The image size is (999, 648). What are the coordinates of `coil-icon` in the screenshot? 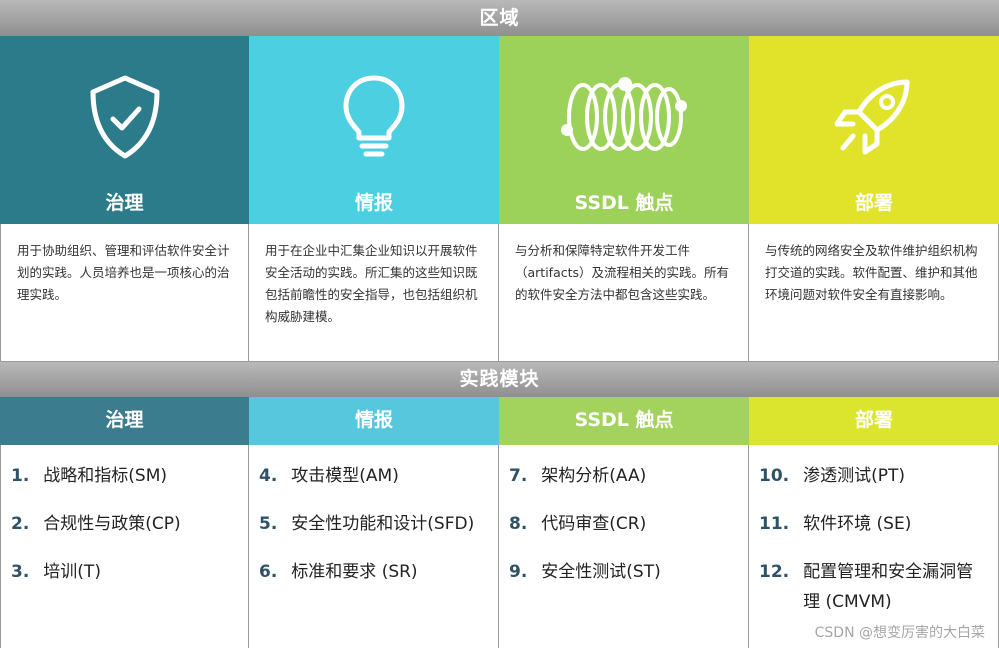 It's located at (624, 114).